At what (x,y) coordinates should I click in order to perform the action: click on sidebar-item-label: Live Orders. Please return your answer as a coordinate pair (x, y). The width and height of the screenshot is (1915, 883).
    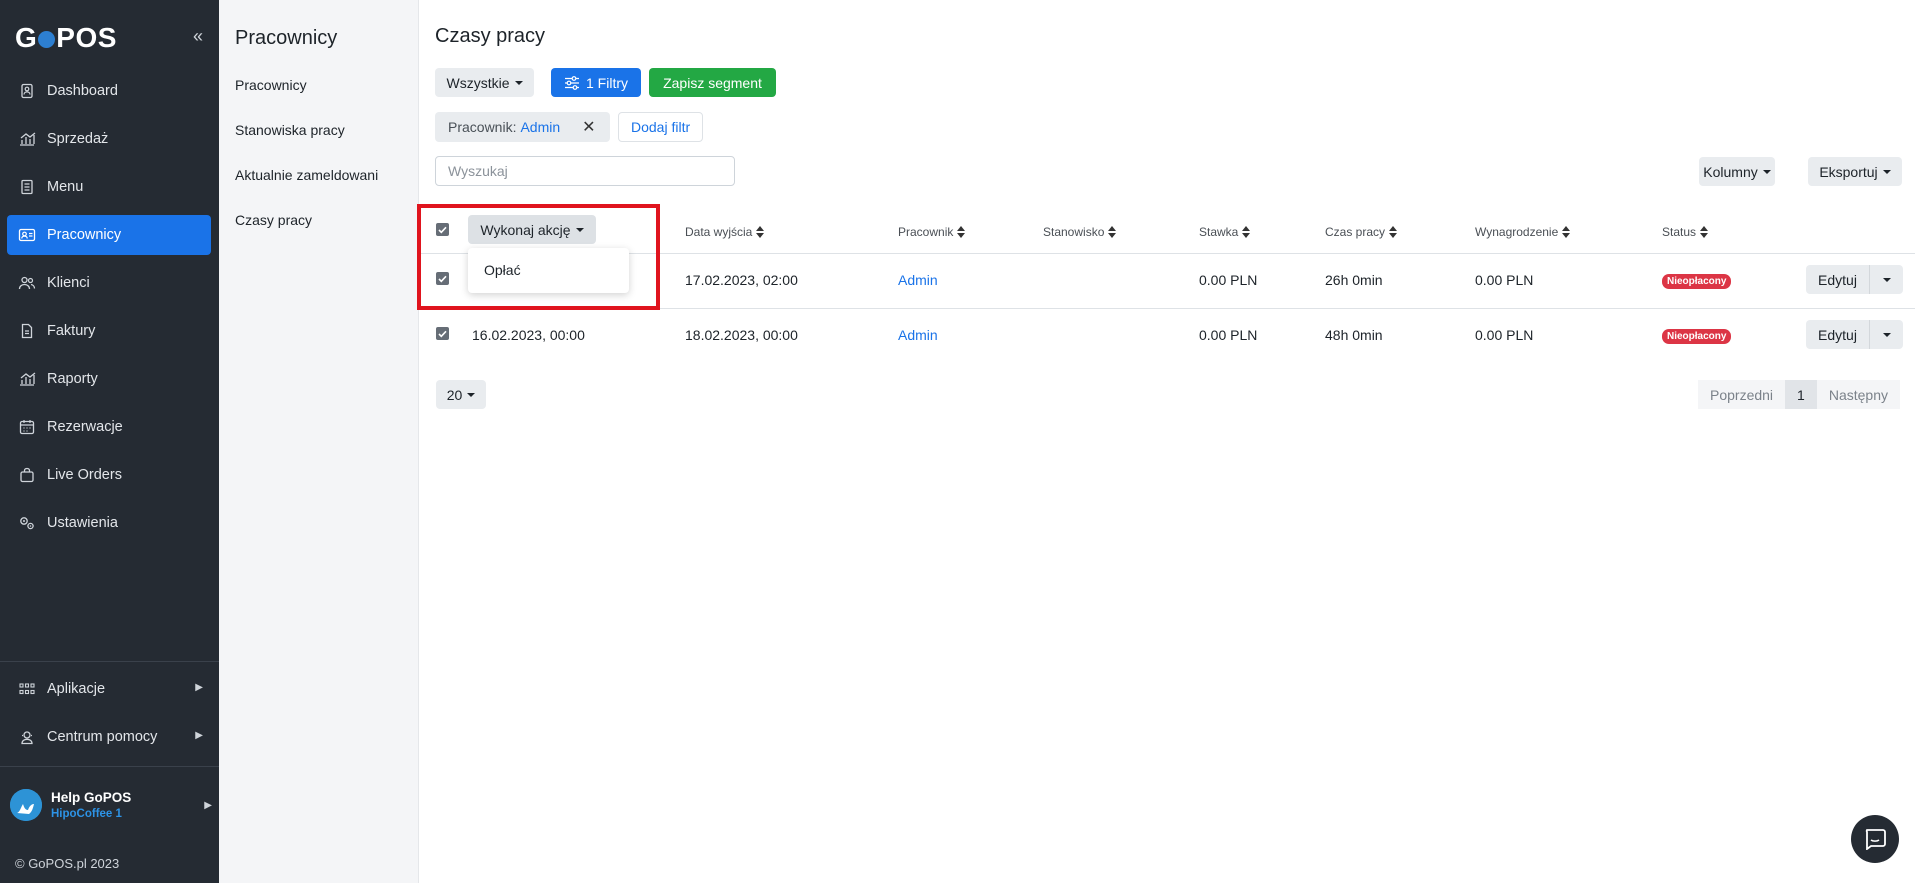
    Looking at the image, I should click on (84, 475).